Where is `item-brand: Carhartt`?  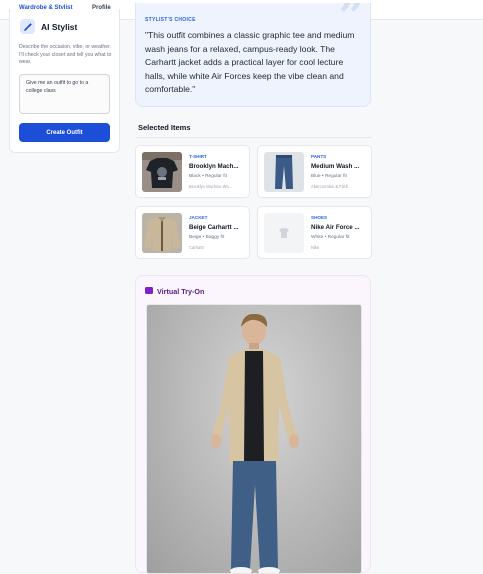
item-brand: Carhartt is located at coordinates (196, 247).